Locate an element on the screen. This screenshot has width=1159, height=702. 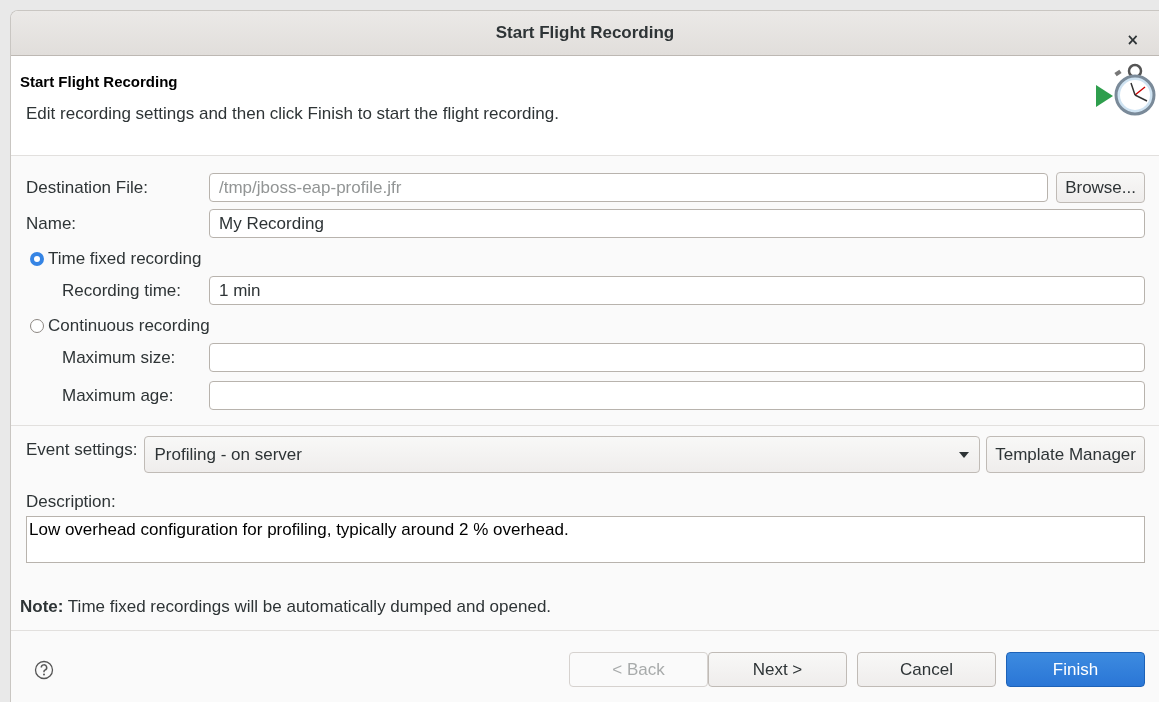
field-label: Maximum size: is located at coordinates (119, 357).